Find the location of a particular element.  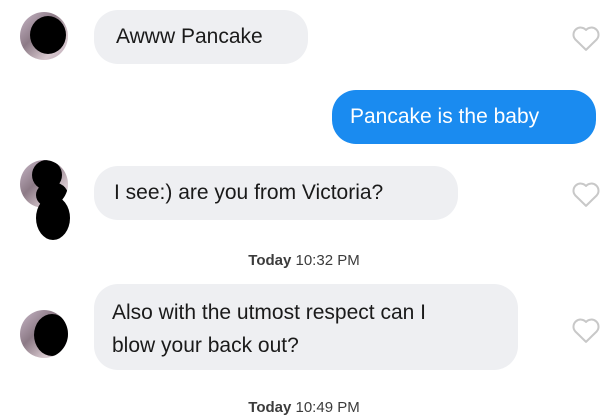

message-text-line: blow your back out? is located at coordinates (205, 345).